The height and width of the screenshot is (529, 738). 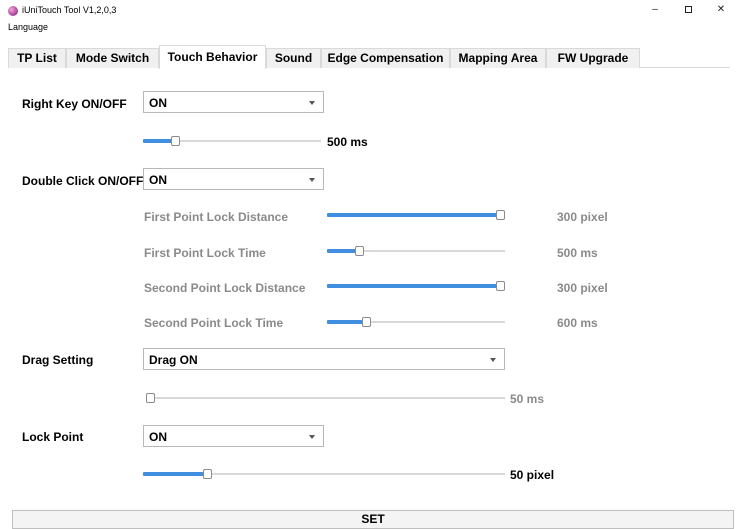 I want to click on lock-point-selected: ON, so click(x=158, y=437).